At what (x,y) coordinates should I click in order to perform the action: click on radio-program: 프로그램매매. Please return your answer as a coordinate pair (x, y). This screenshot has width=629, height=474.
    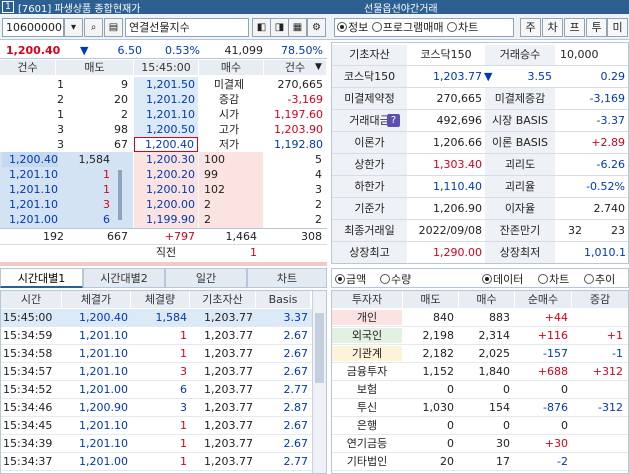
    Looking at the image, I should click on (407, 27).